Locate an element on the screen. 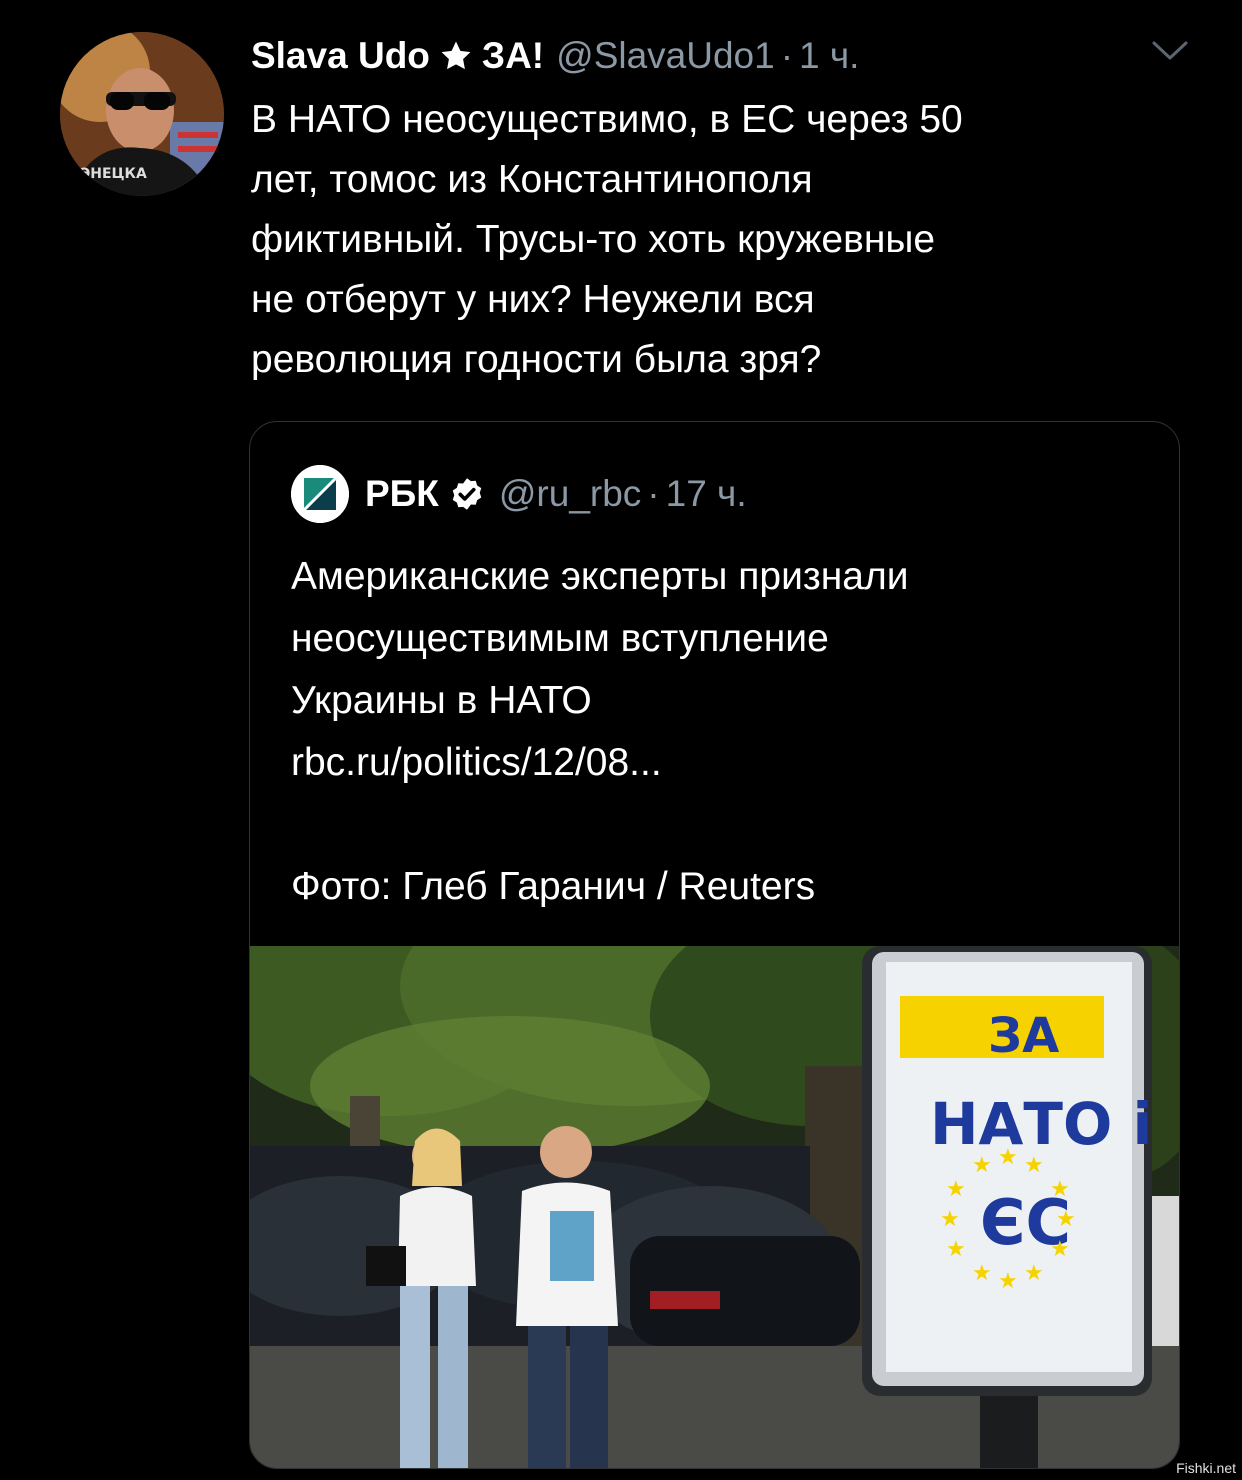  chevron-down-icon is located at coordinates (1170, 51).